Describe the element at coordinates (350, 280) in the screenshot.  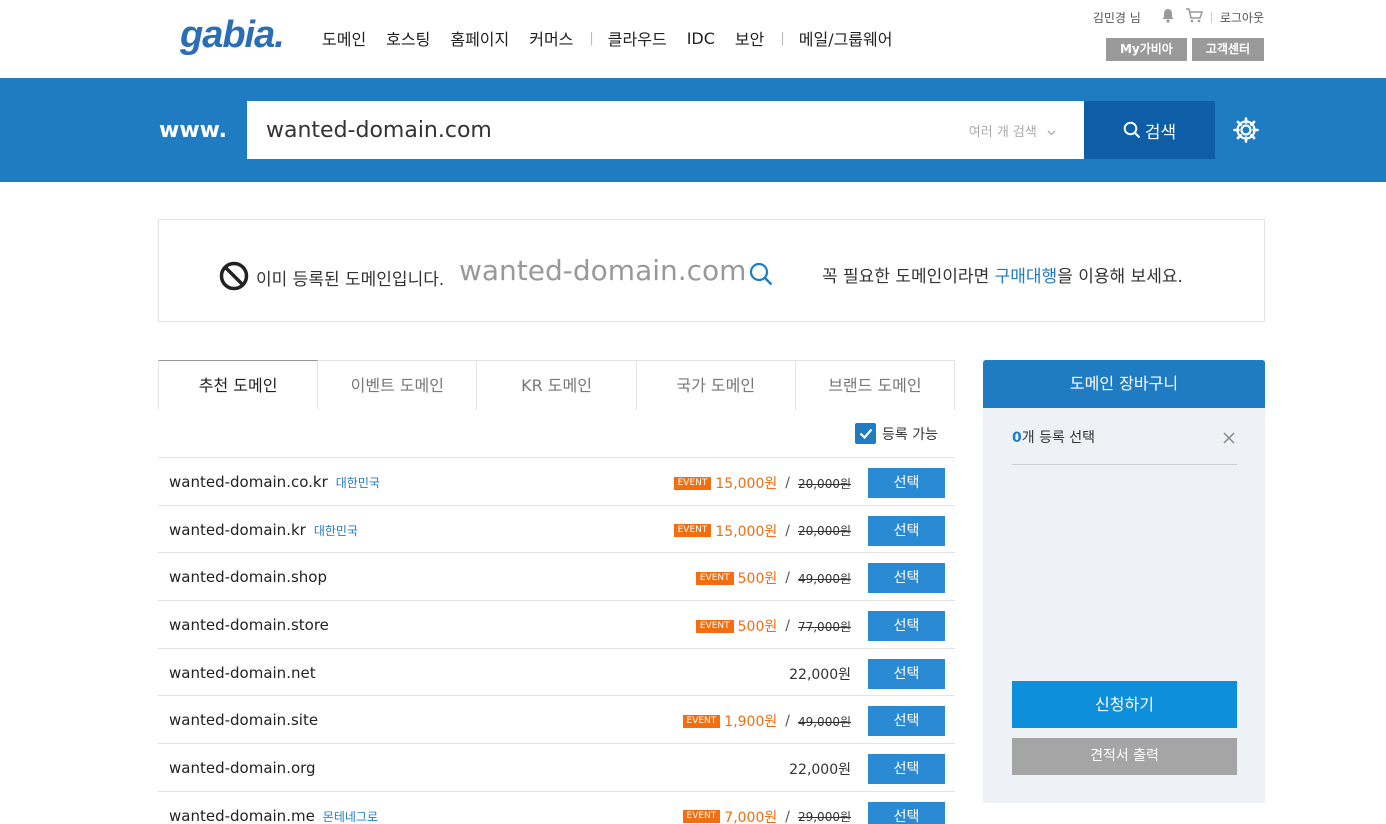
I see `notice-status: 이미 등록된 도메인입니다.` at that location.